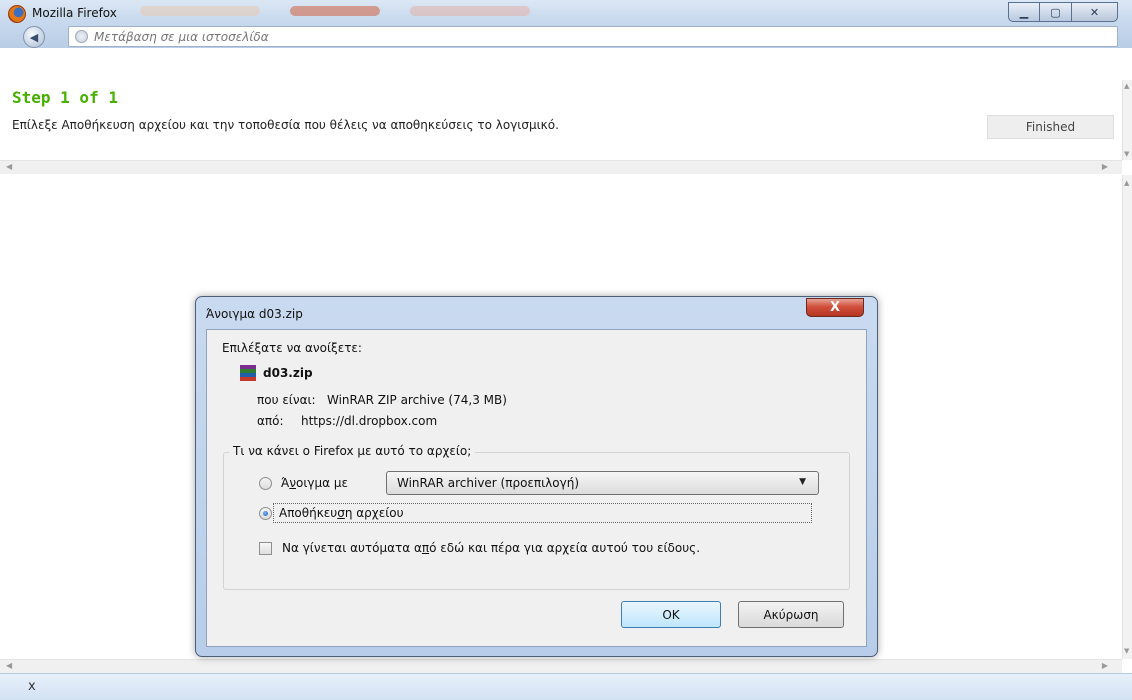  I want to click on finished-button: Finished, so click(1050, 127).